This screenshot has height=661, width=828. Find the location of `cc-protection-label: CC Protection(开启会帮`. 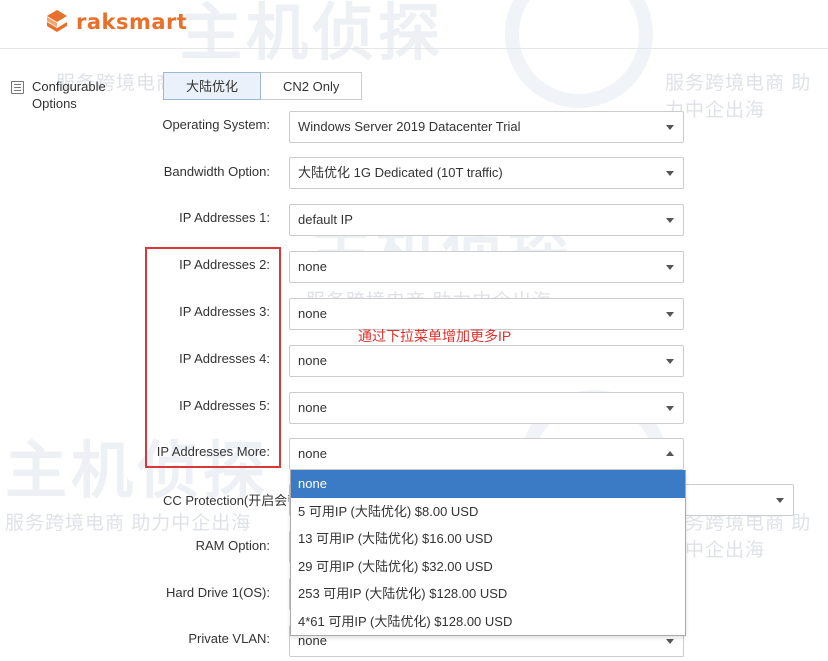

cc-protection-label: CC Protection(开启会帮 is located at coordinates (228, 499).